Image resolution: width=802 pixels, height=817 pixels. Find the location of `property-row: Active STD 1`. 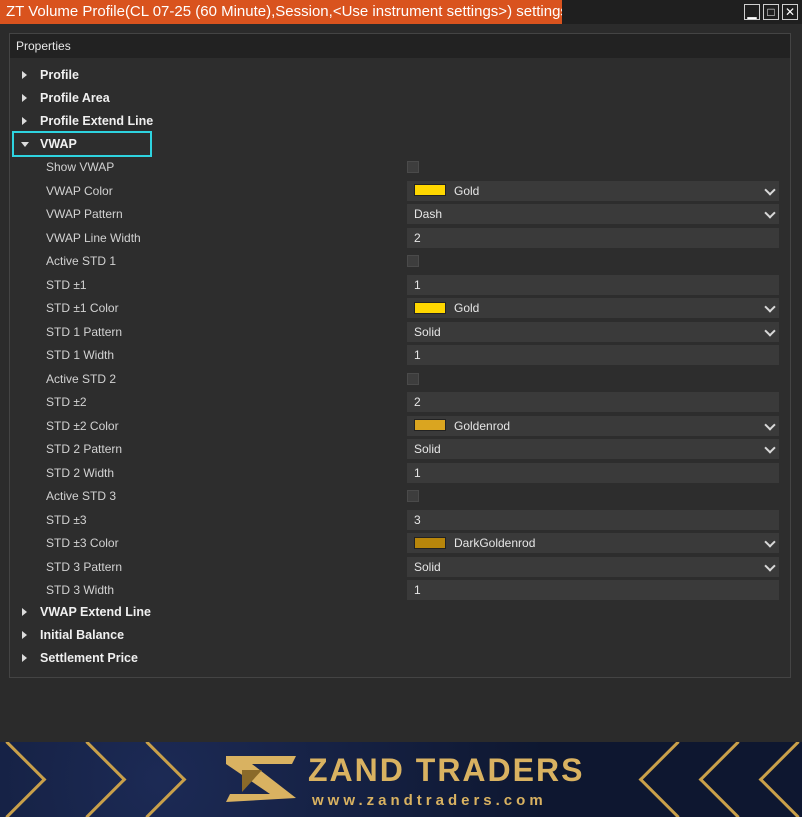

property-row: Active STD 1 is located at coordinates (400, 261).